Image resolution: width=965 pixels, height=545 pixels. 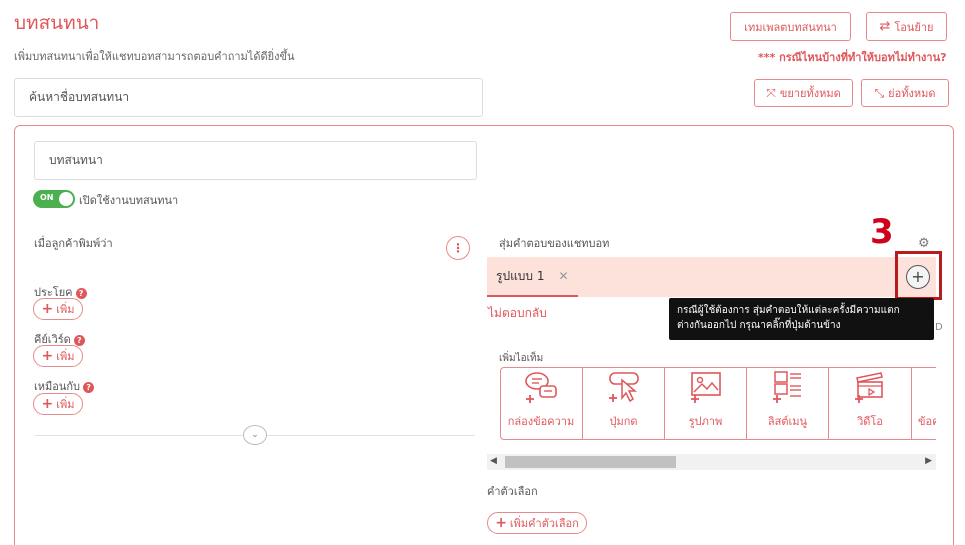 I want to click on collapse-chevron-button: ⌄, so click(x=255, y=435).